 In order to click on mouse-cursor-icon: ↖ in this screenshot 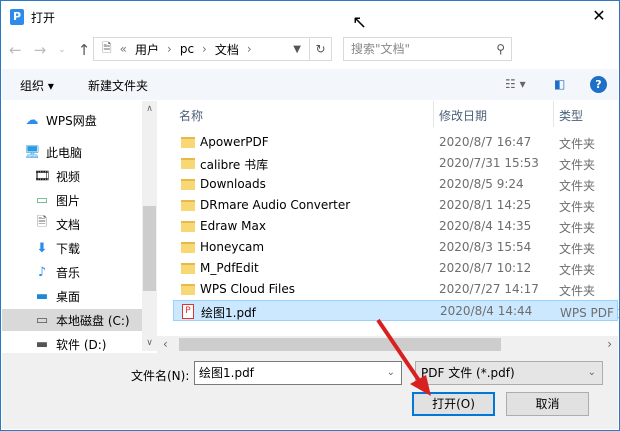, I will do `click(360, 22)`.